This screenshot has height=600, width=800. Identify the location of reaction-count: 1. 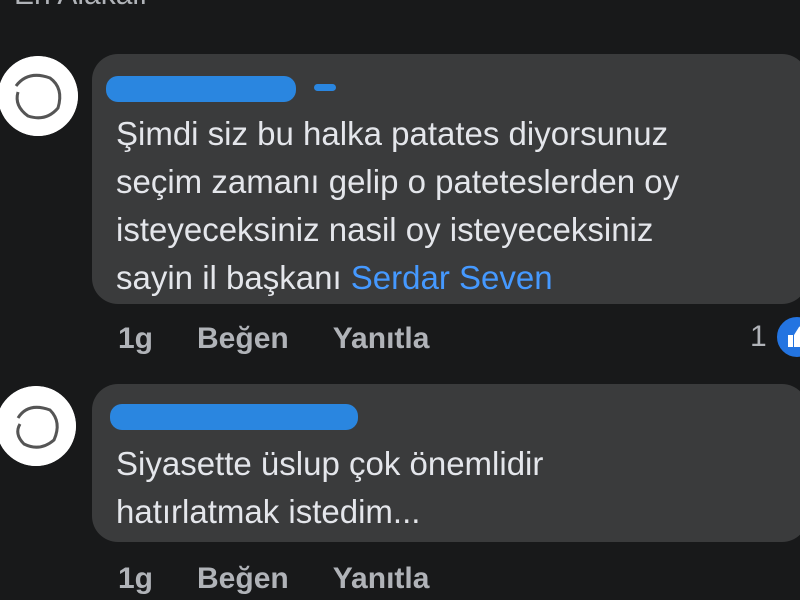
(758, 337).